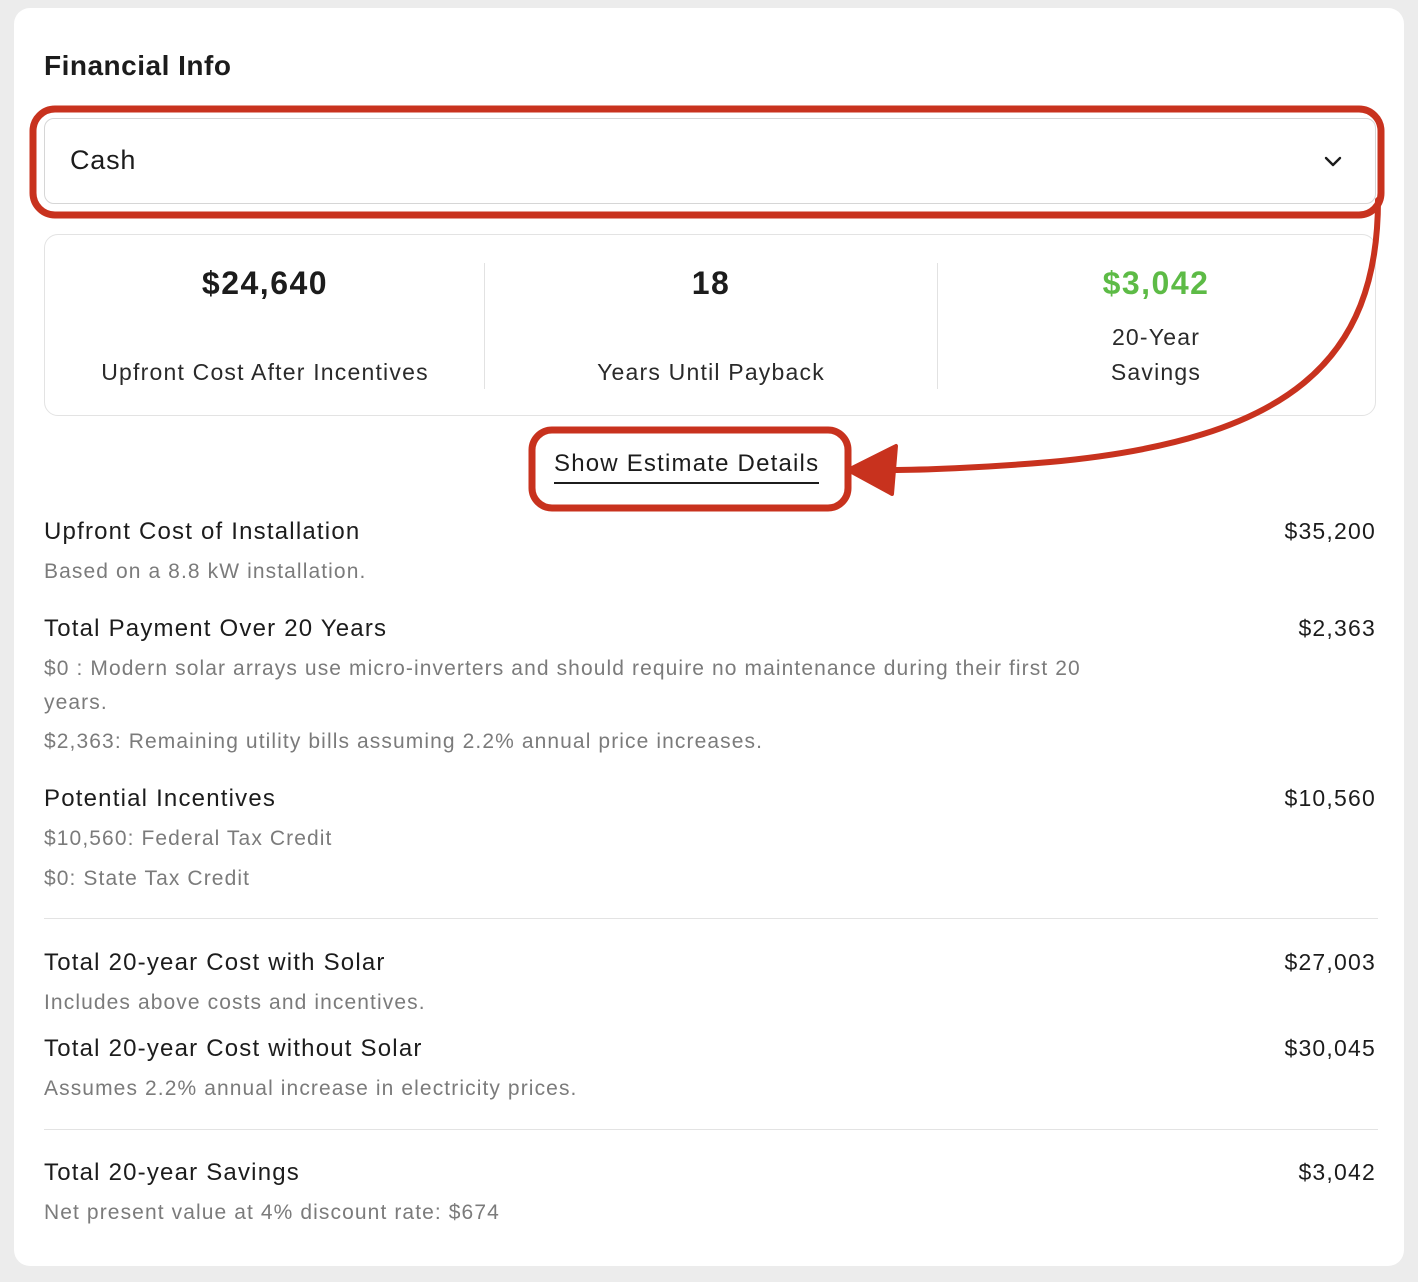  What do you see at coordinates (188, 838) in the screenshot?
I see `federal-tax-credit-note: $10,560: Federal Tax Credit` at bounding box center [188, 838].